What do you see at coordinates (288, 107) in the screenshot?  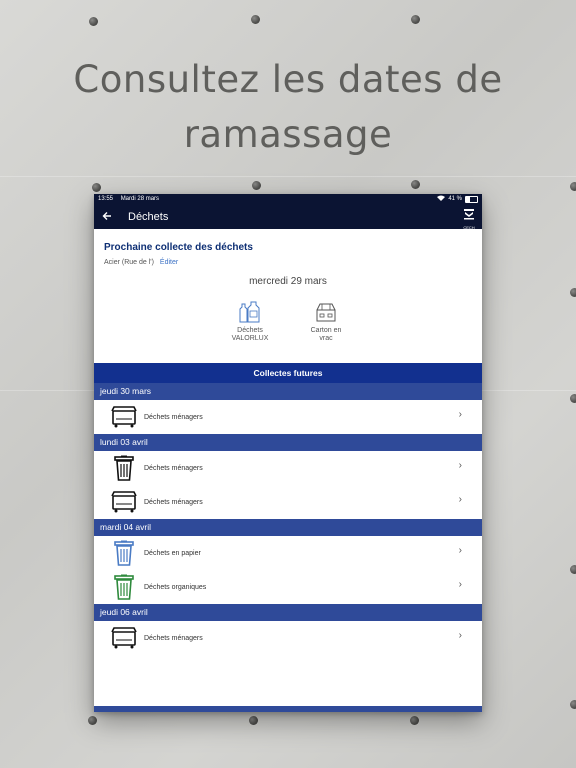 I see `marketing-headline: Consultez les dates de ramassage` at bounding box center [288, 107].